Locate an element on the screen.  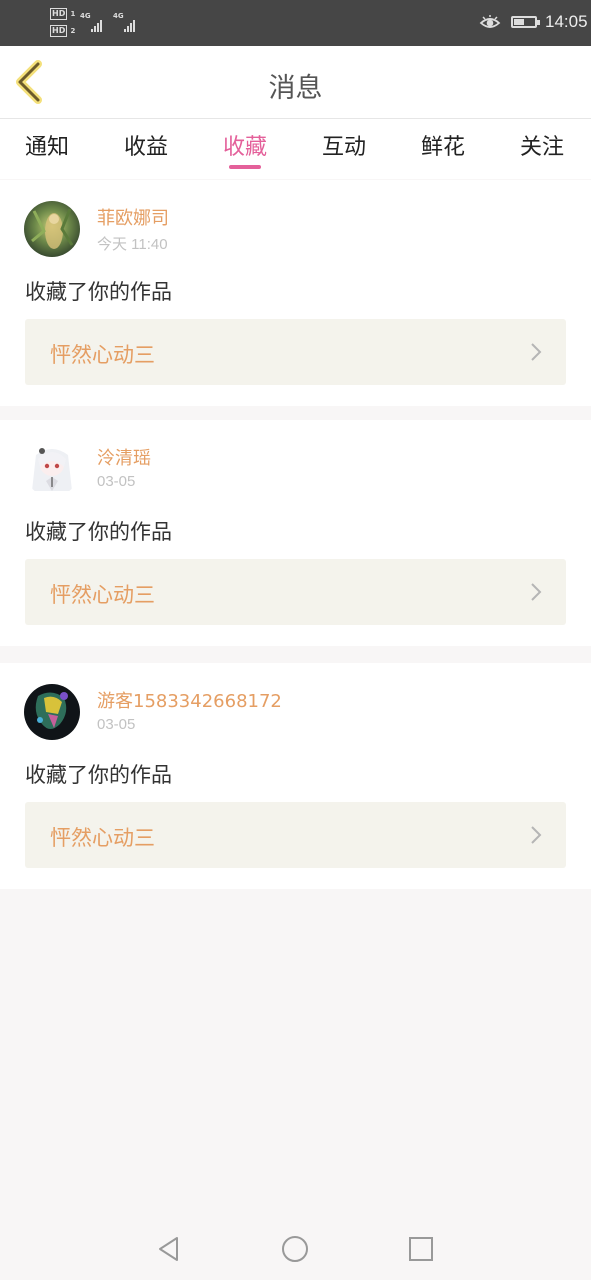
username: 菲欧娜司 is located at coordinates (133, 217).